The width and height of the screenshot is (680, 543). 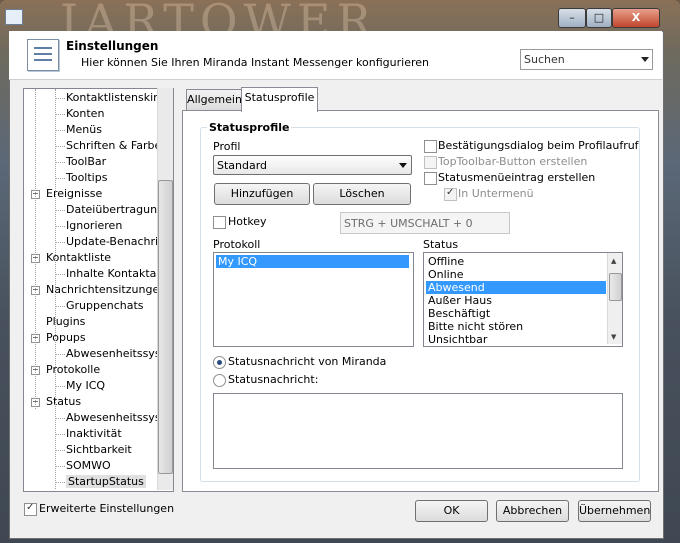 What do you see at coordinates (312, 261) in the screenshot?
I see `protocol-list-item: My ICQ` at bounding box center [312, 261].